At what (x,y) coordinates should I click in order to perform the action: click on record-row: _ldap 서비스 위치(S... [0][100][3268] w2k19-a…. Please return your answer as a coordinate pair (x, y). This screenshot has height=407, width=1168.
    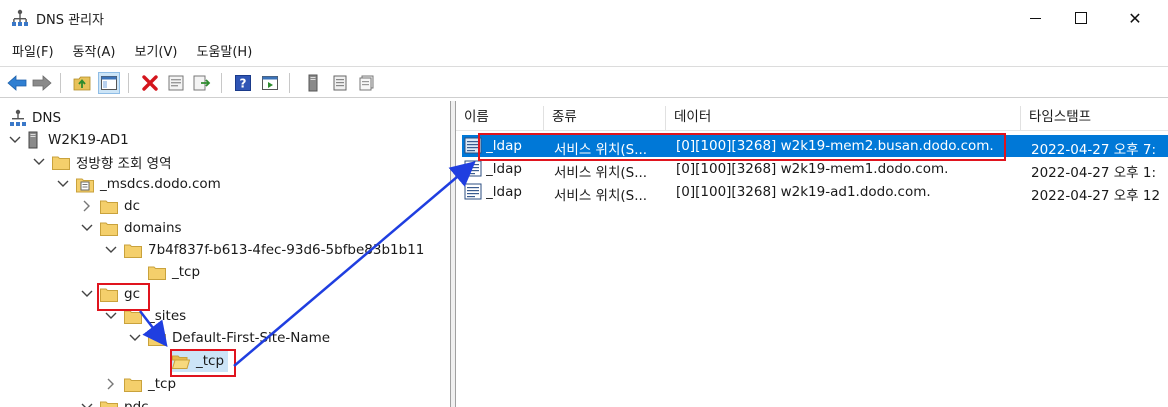
    Looking at the image, I should click on (815, 192).